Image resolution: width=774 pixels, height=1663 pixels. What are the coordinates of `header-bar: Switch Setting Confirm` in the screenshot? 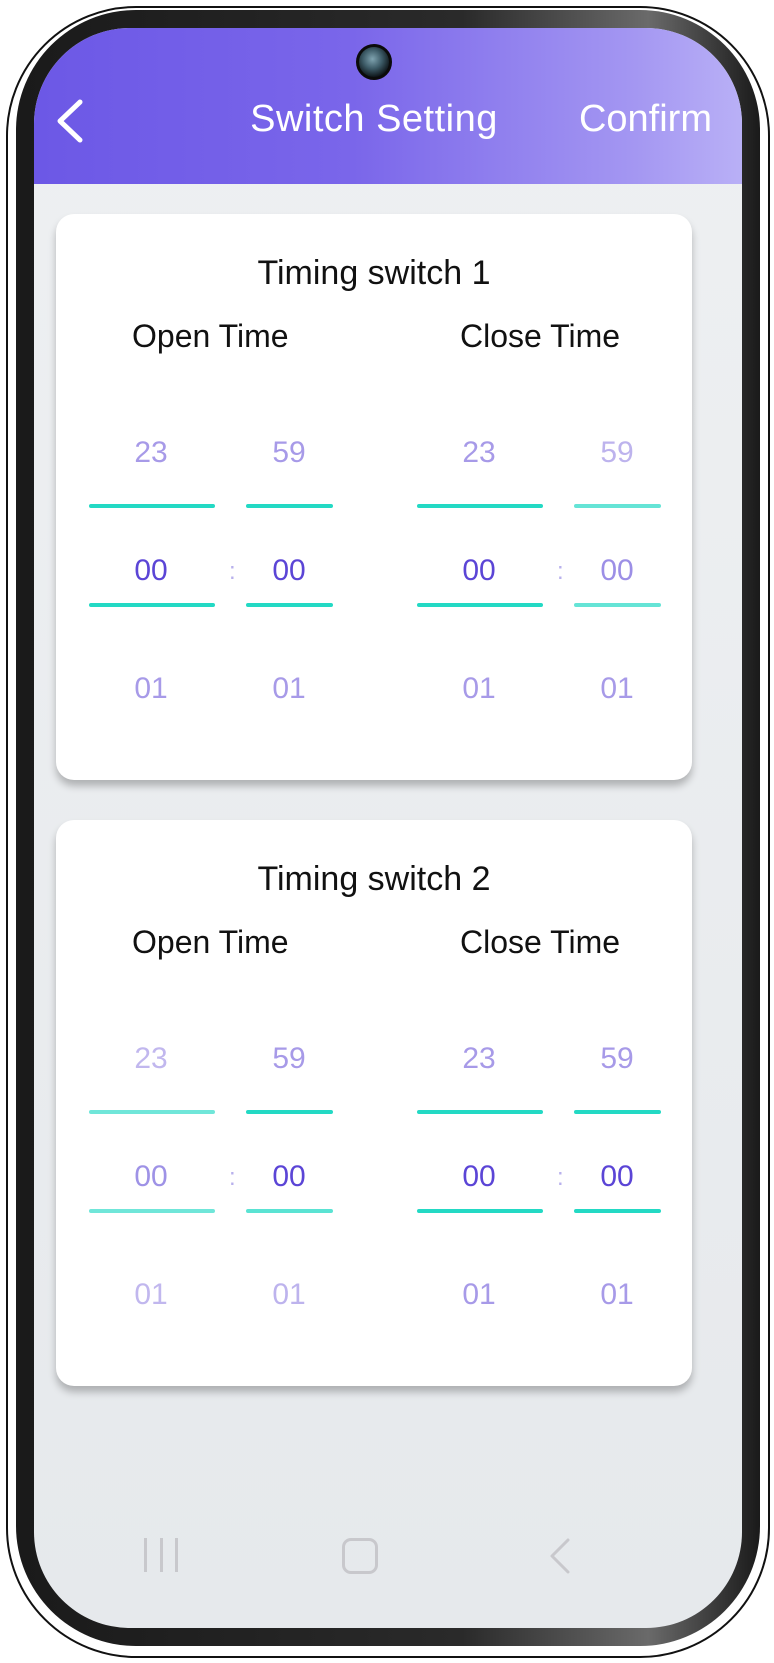 It's located at (388, 106).